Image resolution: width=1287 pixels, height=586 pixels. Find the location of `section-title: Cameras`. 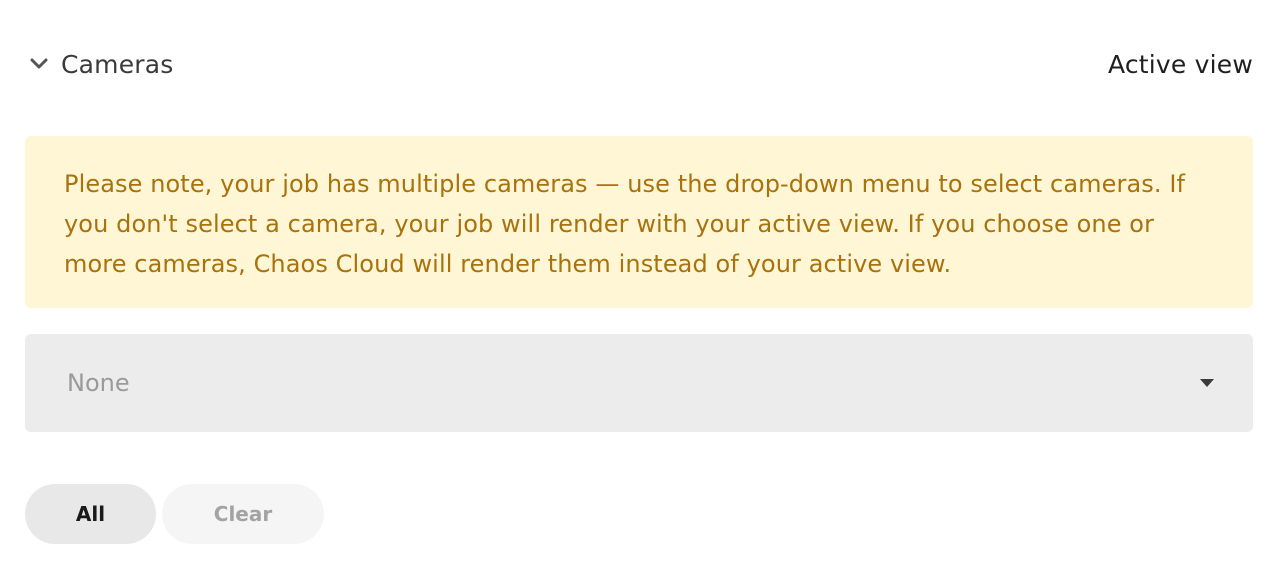

section-title: Cameras is located at coordinates (117, 64).